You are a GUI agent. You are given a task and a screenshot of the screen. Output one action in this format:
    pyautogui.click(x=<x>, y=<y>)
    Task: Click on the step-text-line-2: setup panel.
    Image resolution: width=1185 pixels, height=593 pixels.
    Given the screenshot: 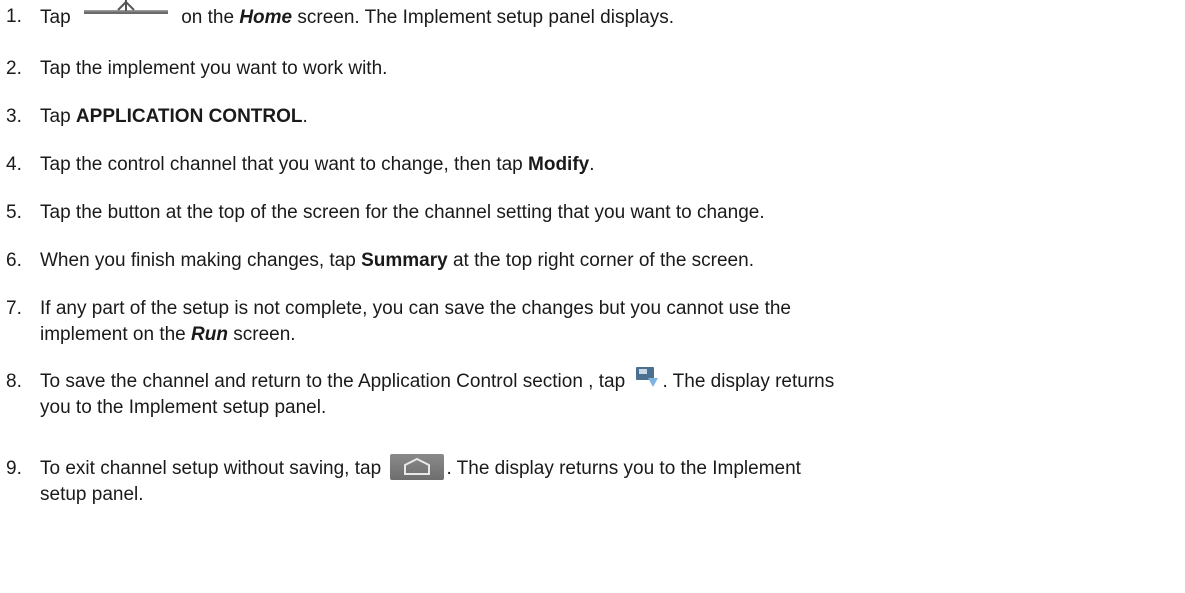 What is the action you would take?
    pyautogui.click(x=92, y=495)
    